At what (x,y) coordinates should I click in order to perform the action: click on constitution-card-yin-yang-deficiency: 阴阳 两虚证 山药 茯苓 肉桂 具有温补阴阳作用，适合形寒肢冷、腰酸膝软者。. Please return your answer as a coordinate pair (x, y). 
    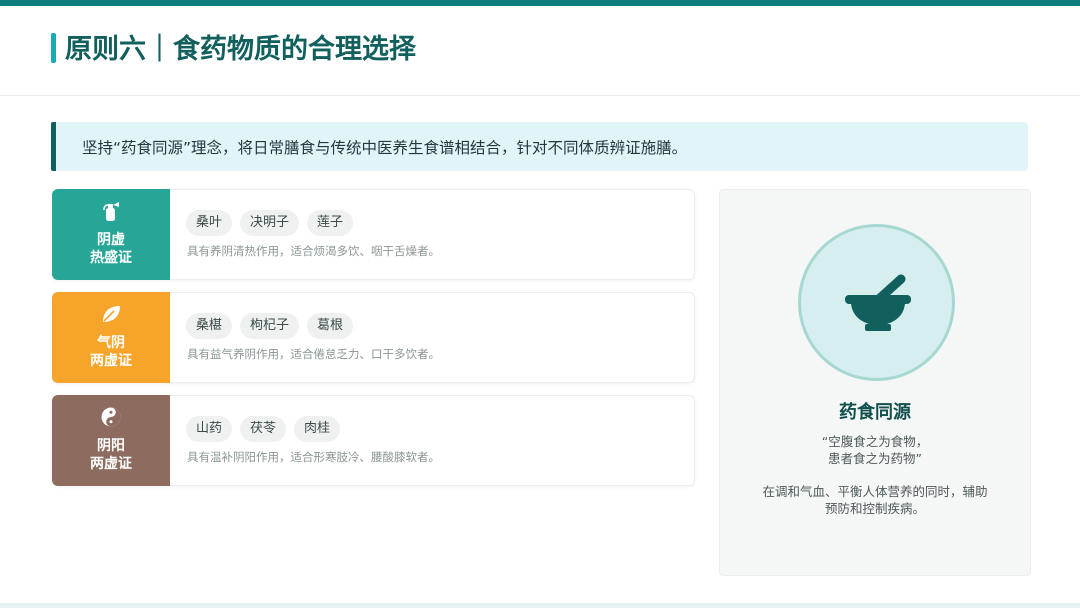
    Looking at the image, I should click on (373, 440).